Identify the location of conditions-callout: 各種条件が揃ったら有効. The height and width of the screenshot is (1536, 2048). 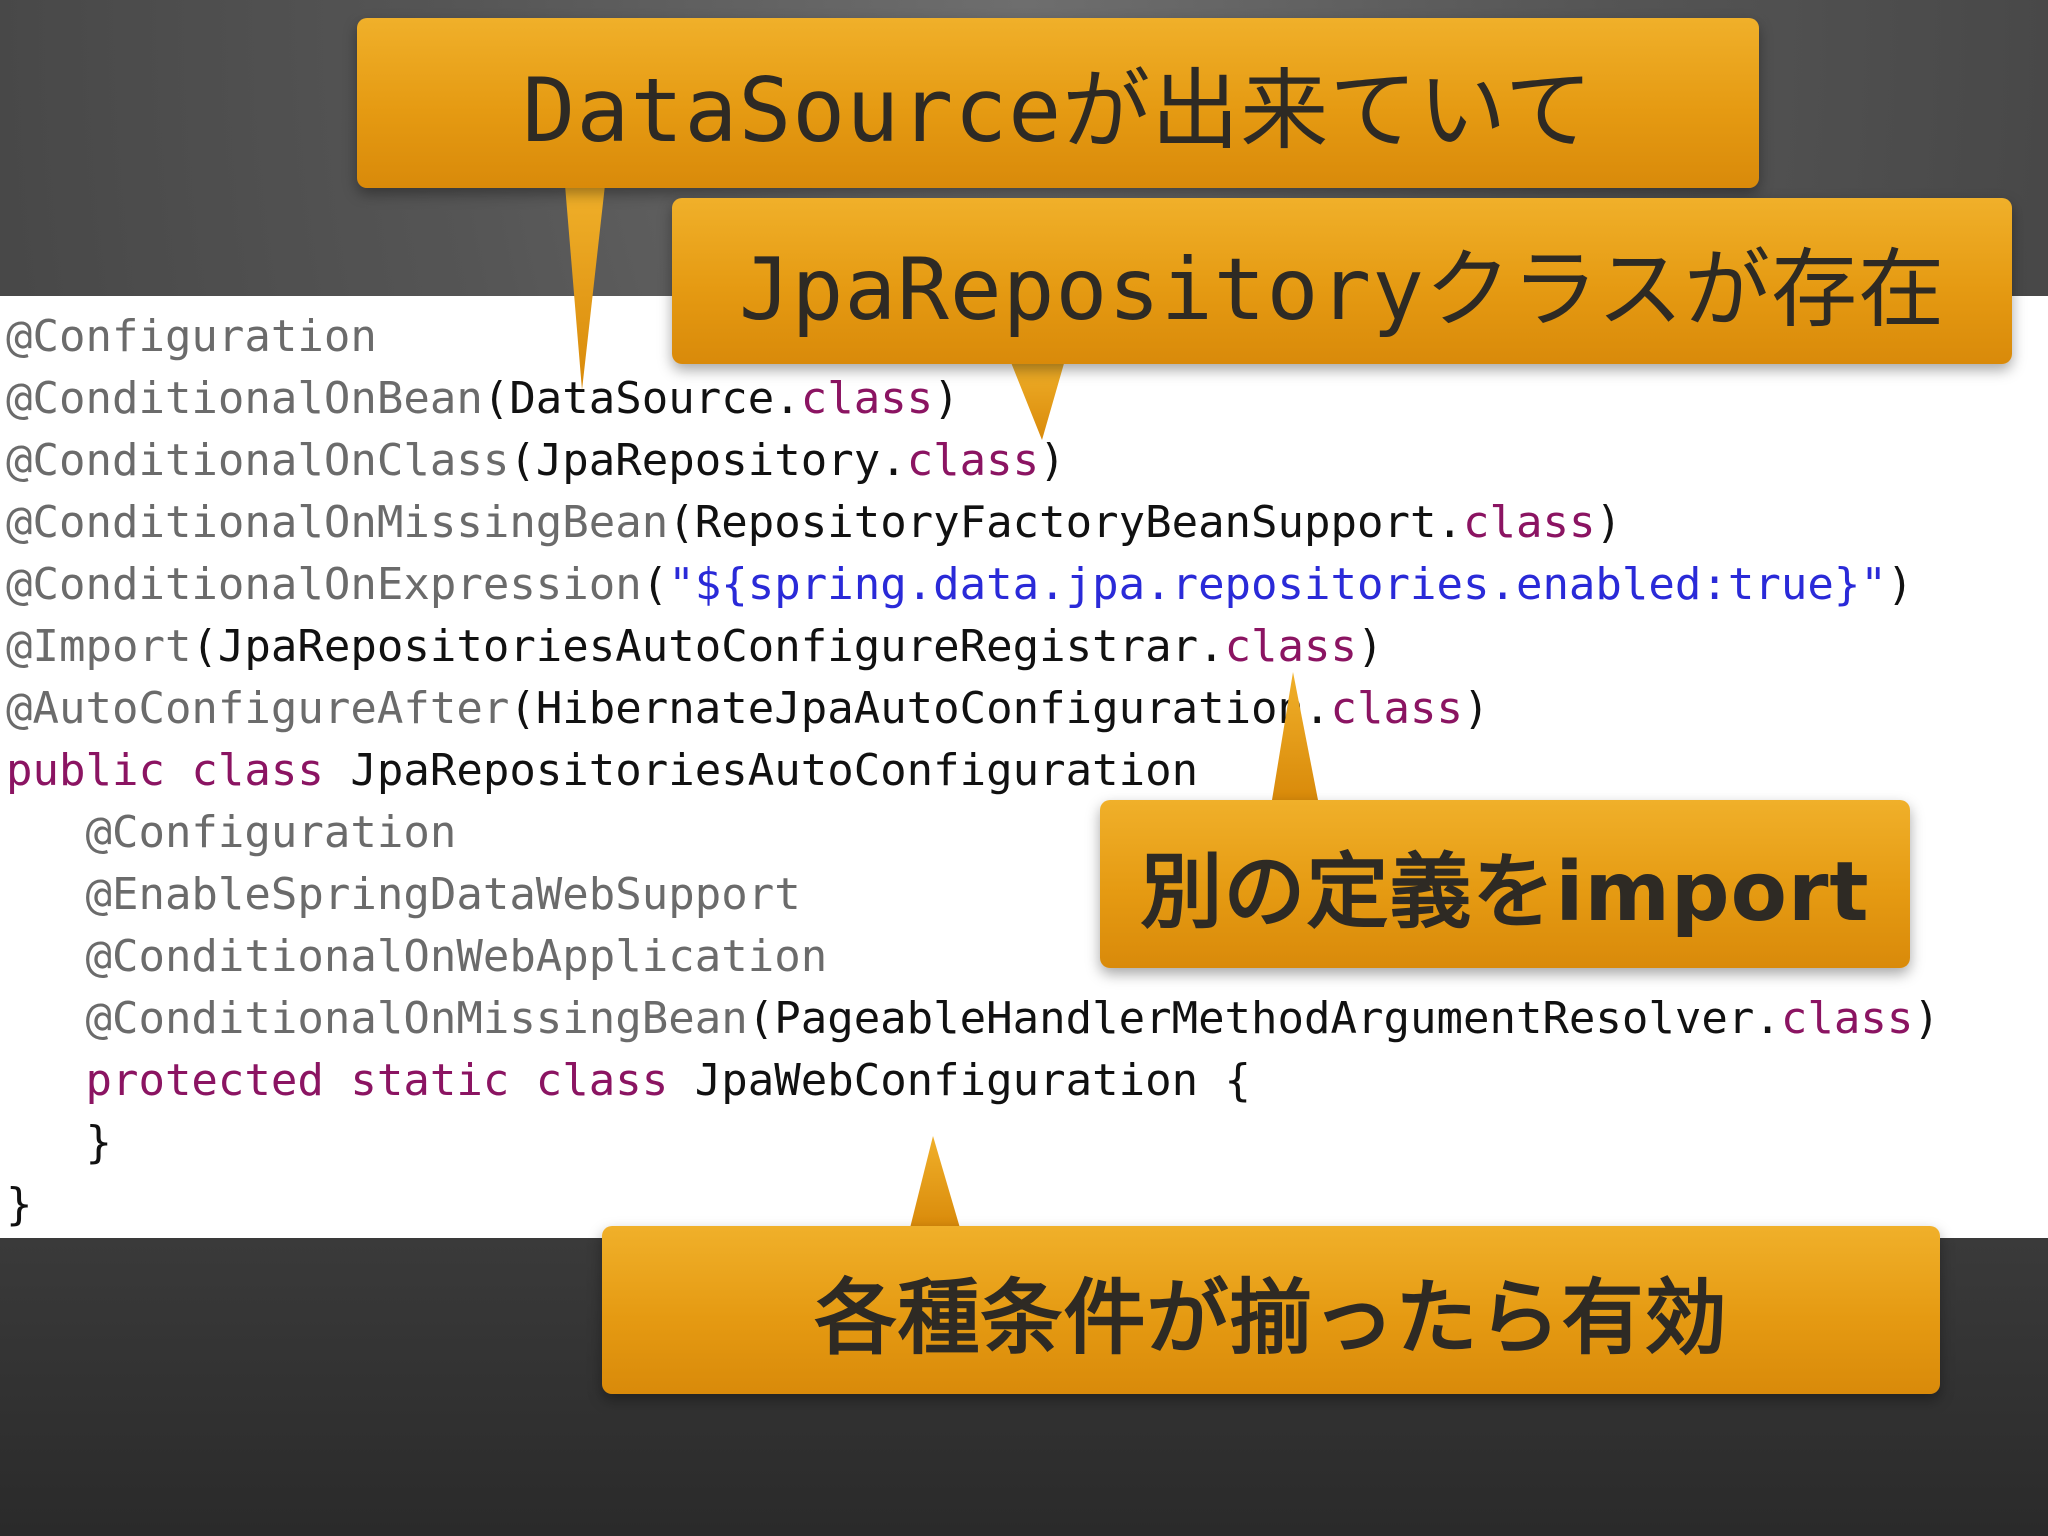
(1271, 1310).